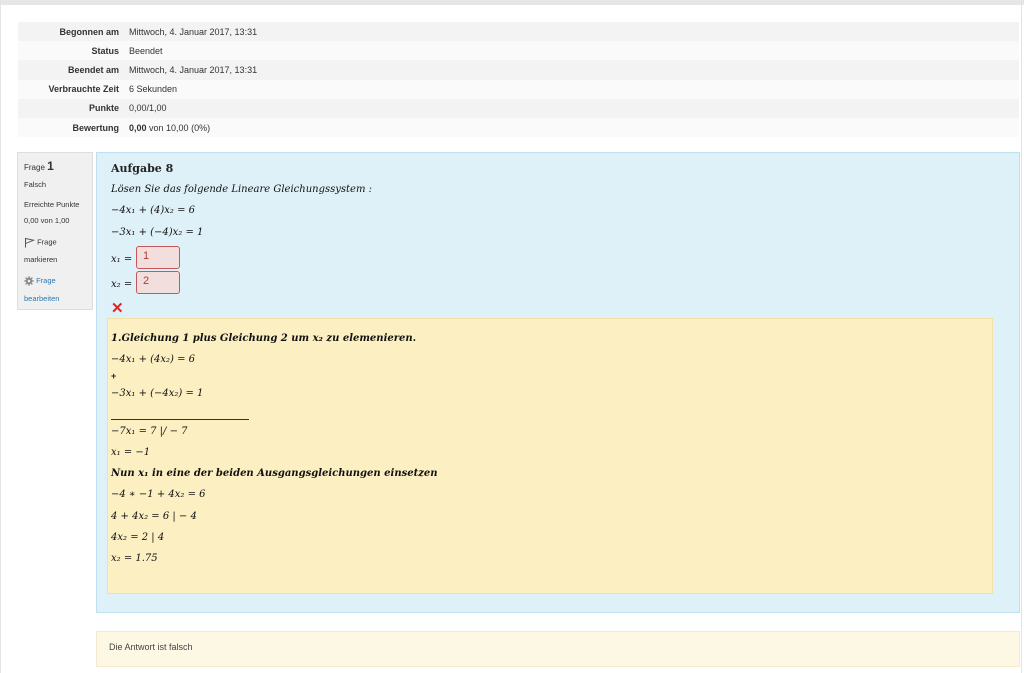 The width and height of the screenshot is (1024, 673). Describe the element at coordinates (572, 127) in the screenshot. I see `summary-value: 0,00 von 10,00 (0%)` at that location.